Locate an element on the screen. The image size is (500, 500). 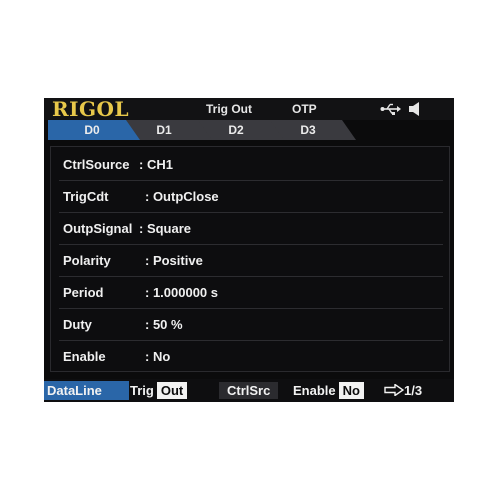
softkey-dataline: DataLine is located at coordinates (86, 390).